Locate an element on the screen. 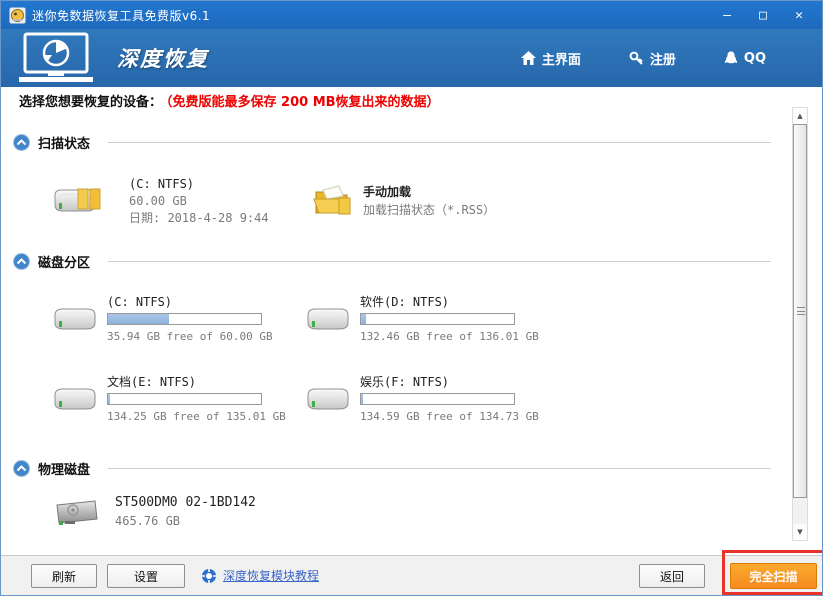  section-scan-status: 扫描状态 is located at coordinates (399, 142).